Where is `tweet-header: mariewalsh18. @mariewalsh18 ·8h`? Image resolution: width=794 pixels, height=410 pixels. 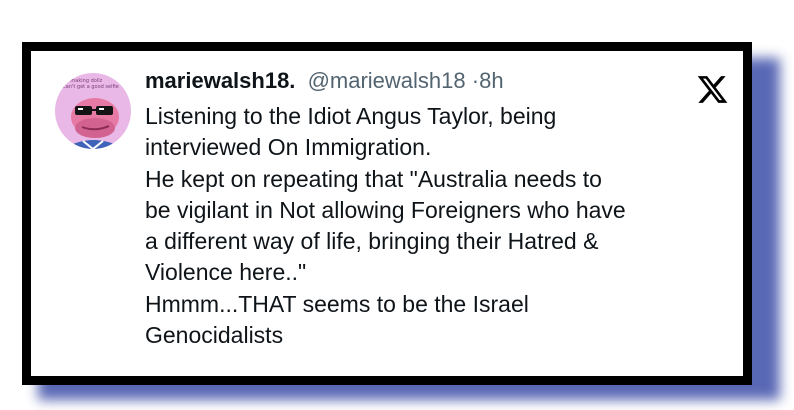
tweet-header: mariewalsh18. @mariewalsh18 ·8h is located at coordinates (324, 81).